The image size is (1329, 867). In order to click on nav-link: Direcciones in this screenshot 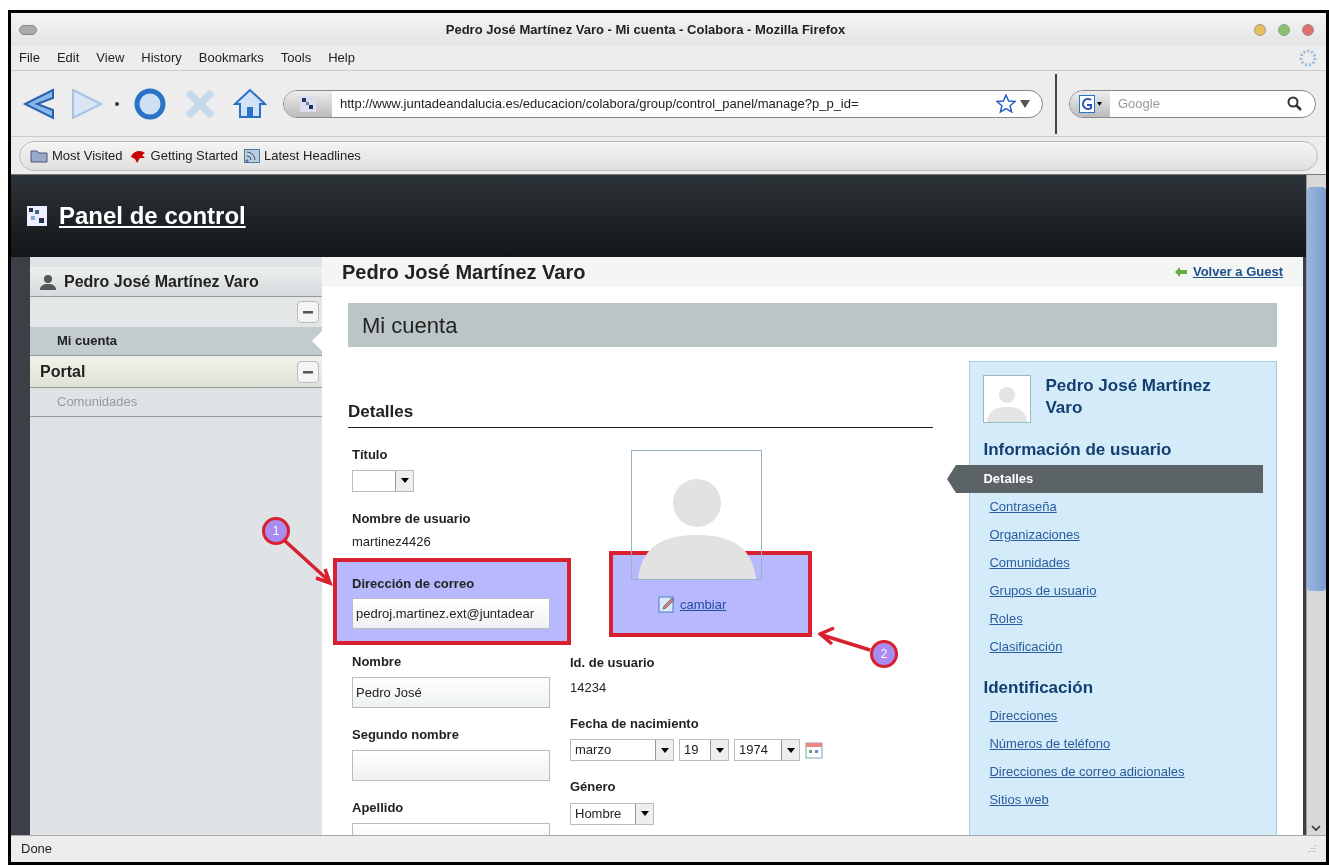, I will do `click(1123, 716)`.